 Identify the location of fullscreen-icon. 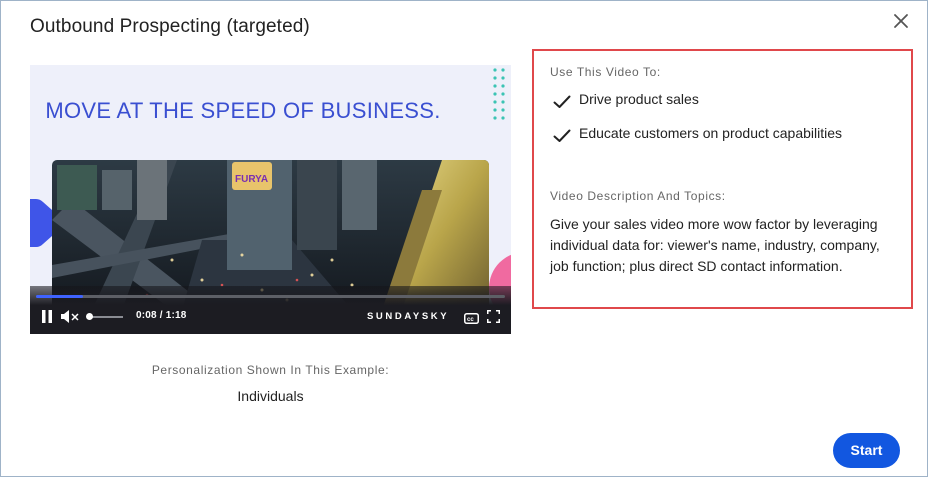
(493, 319).